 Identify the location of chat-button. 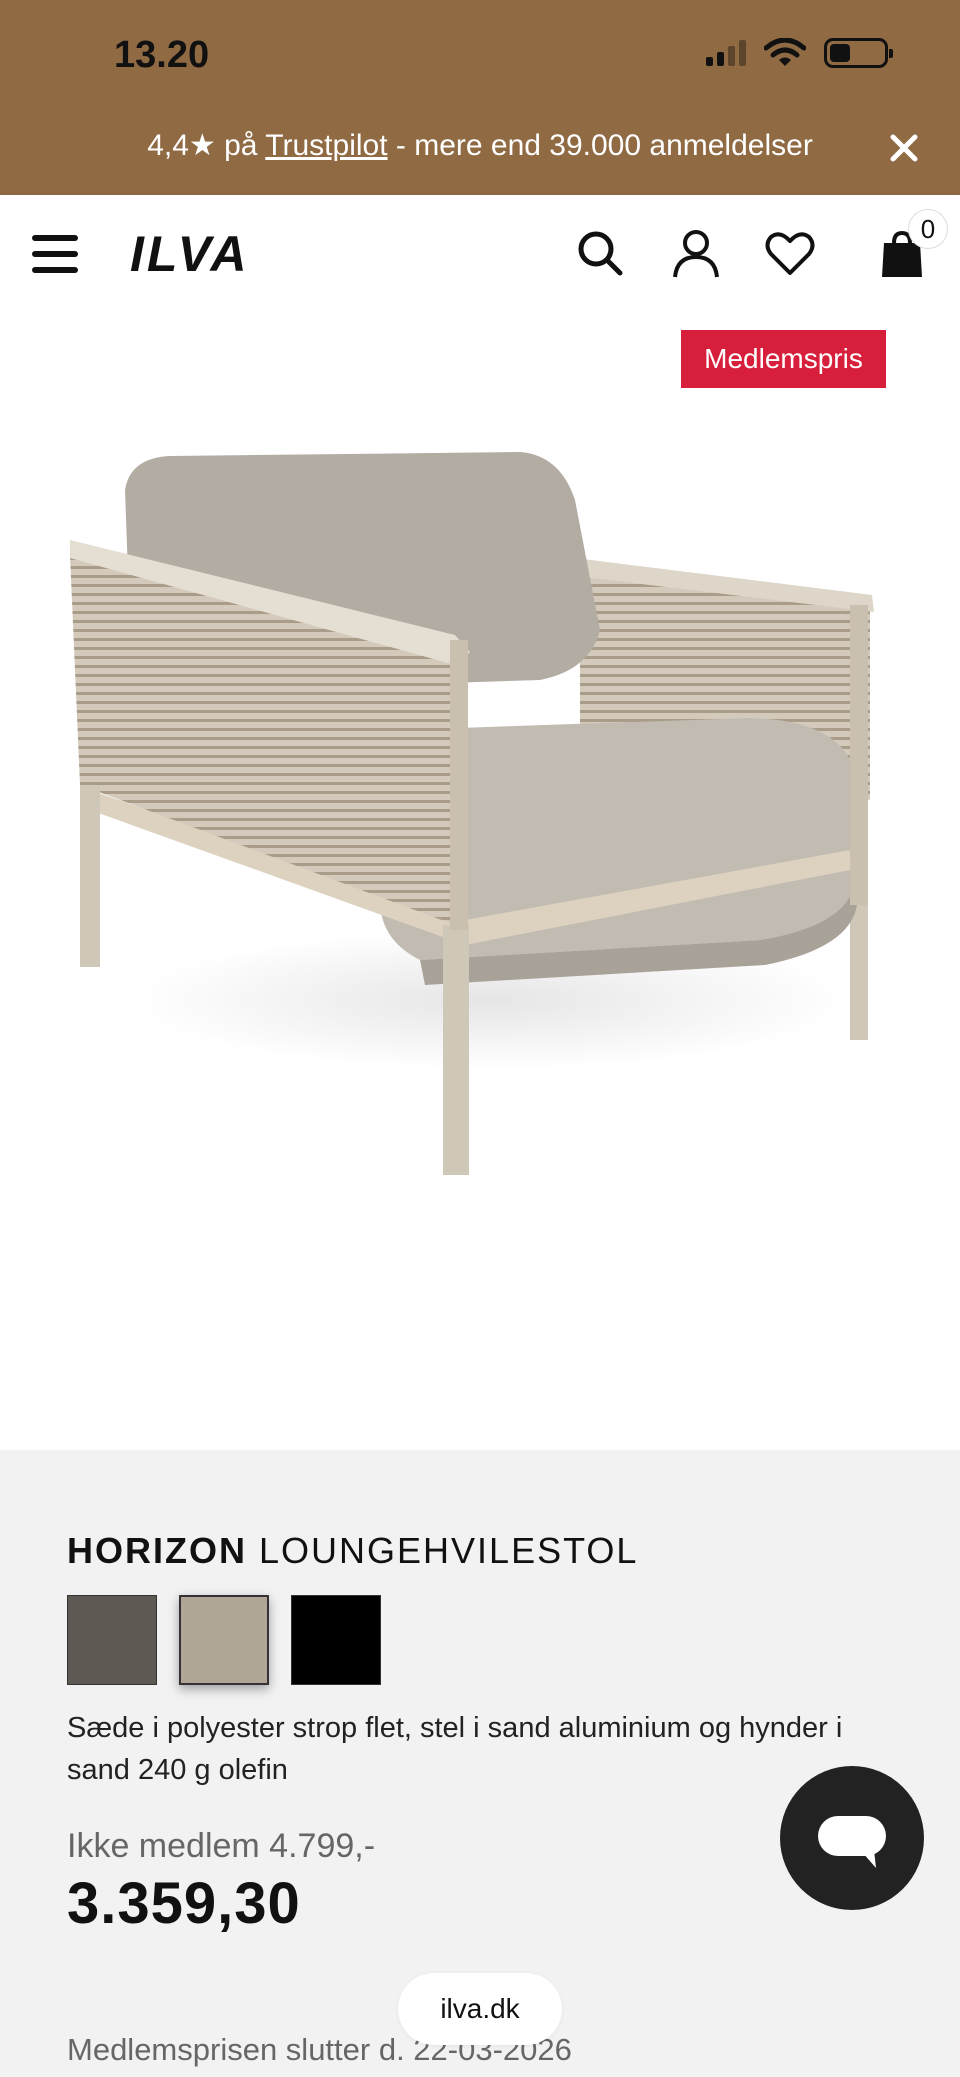
(852, 1838).